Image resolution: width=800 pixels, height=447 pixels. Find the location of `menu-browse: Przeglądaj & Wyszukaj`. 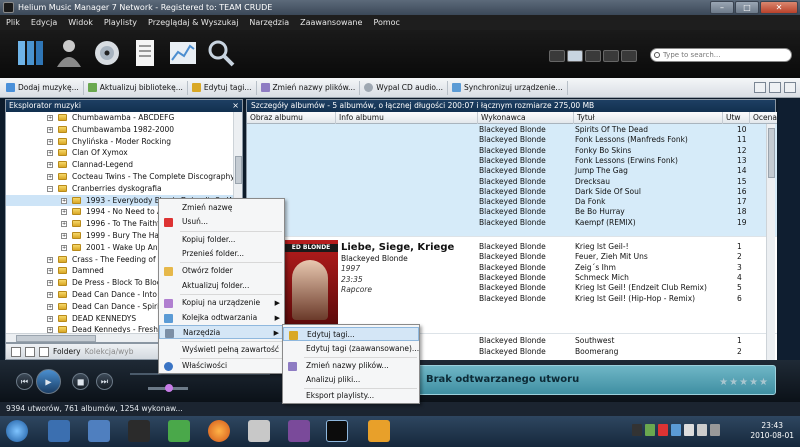

menu-browse: Przeglądaj & Wyszukaj is located at coordinates (193, 22).